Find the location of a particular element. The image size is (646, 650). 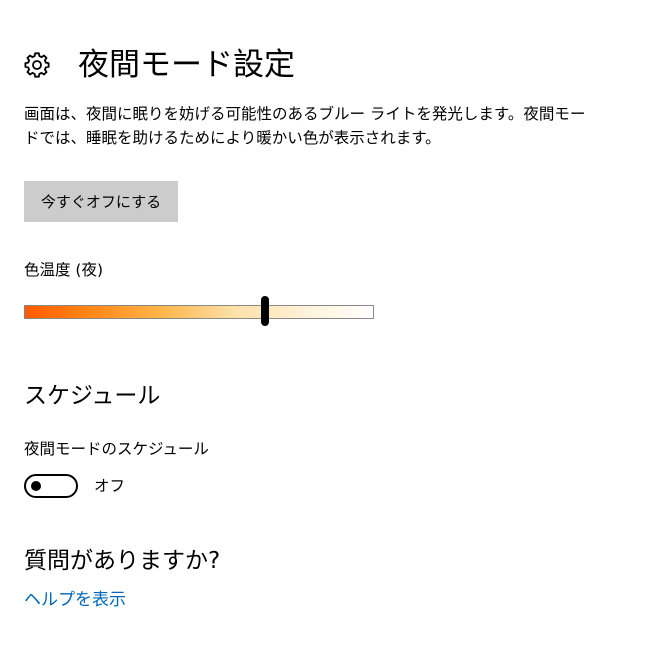

page-header: 夜間モード設定 is located at coordinates (159, 65).